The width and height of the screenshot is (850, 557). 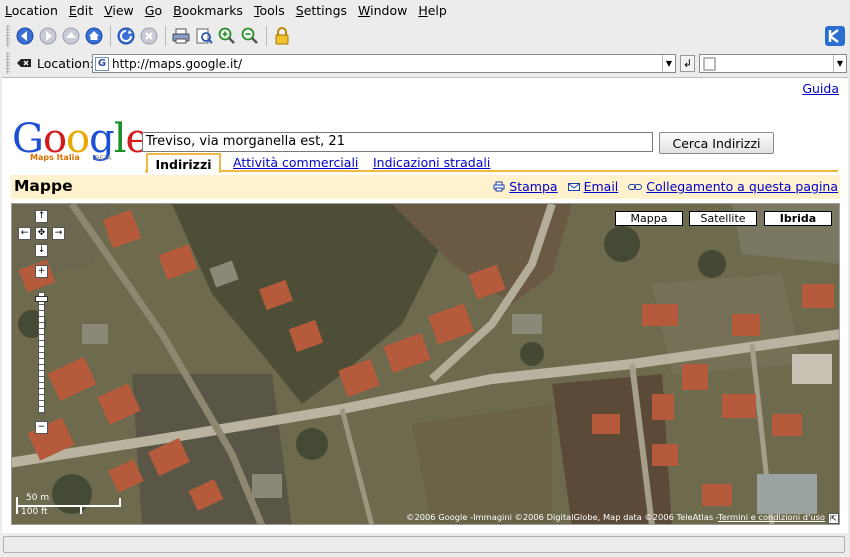 I want to click on expand-corner-icon: ⇱, so click(x=833, y=518).